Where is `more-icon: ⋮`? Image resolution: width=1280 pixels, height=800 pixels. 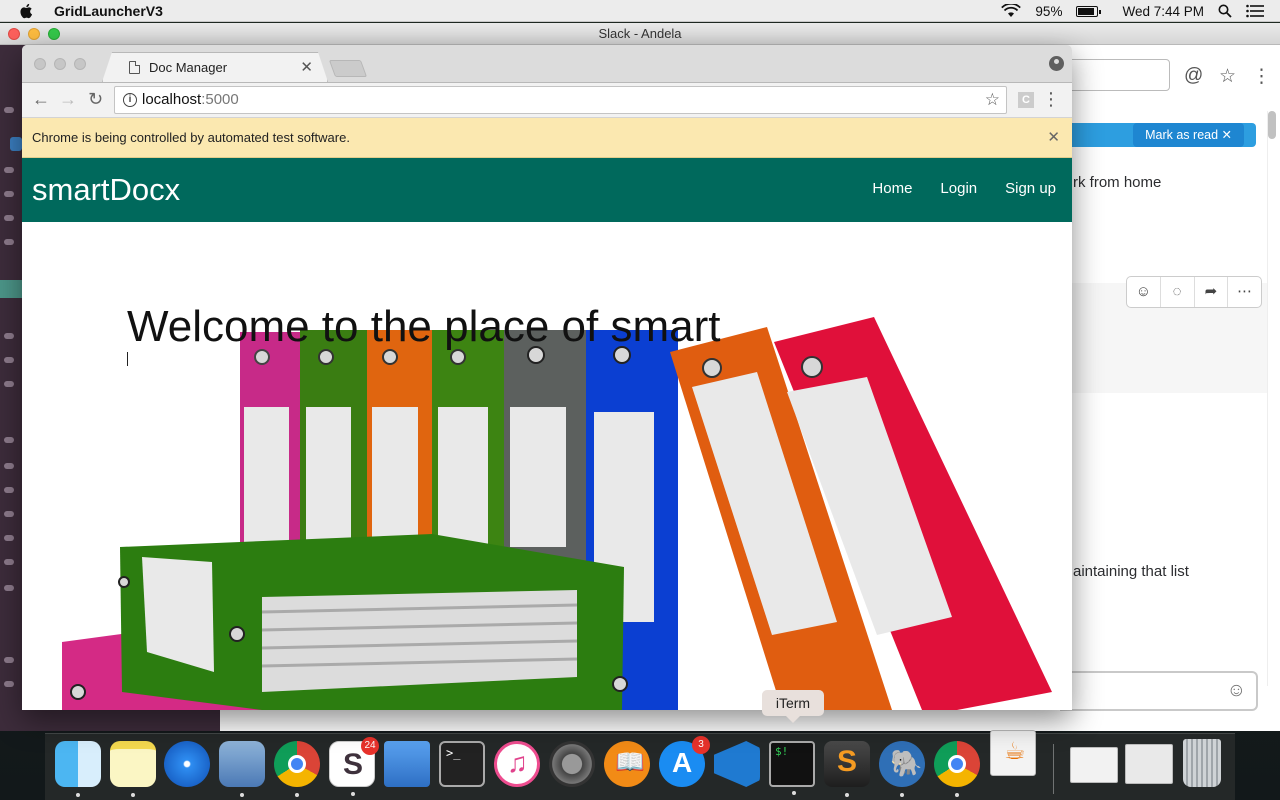
more-icon: ⋮ is located at coordinates (1261, 76).